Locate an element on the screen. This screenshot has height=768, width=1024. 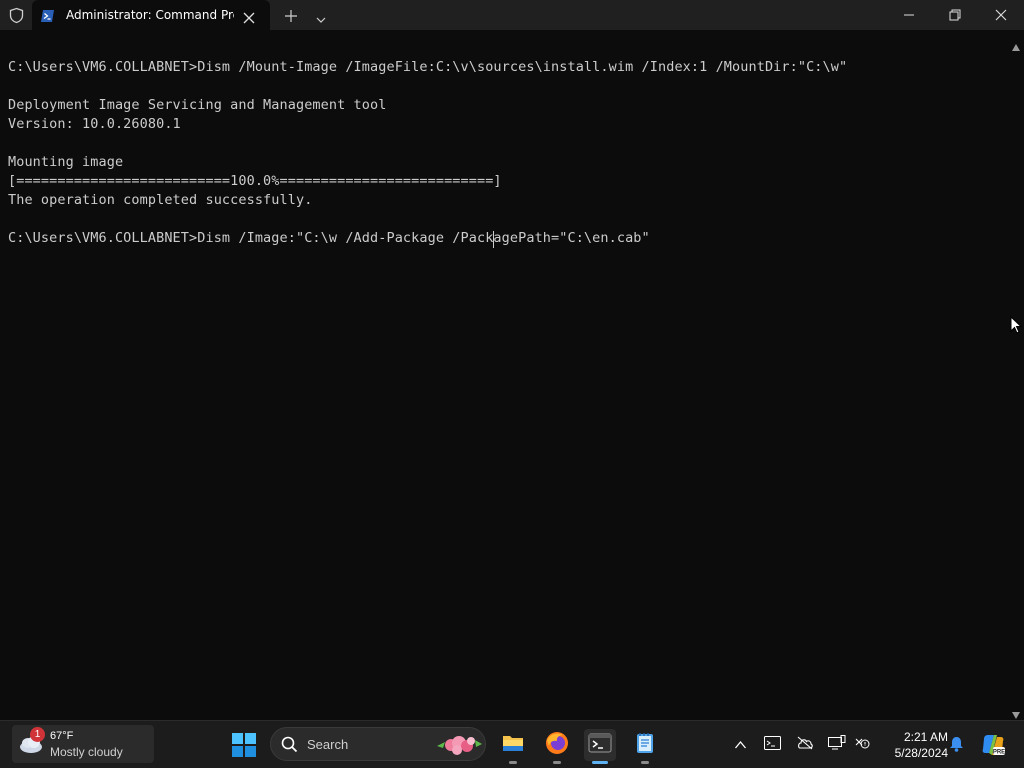
shield-icon is located at coordinates (16, 15).